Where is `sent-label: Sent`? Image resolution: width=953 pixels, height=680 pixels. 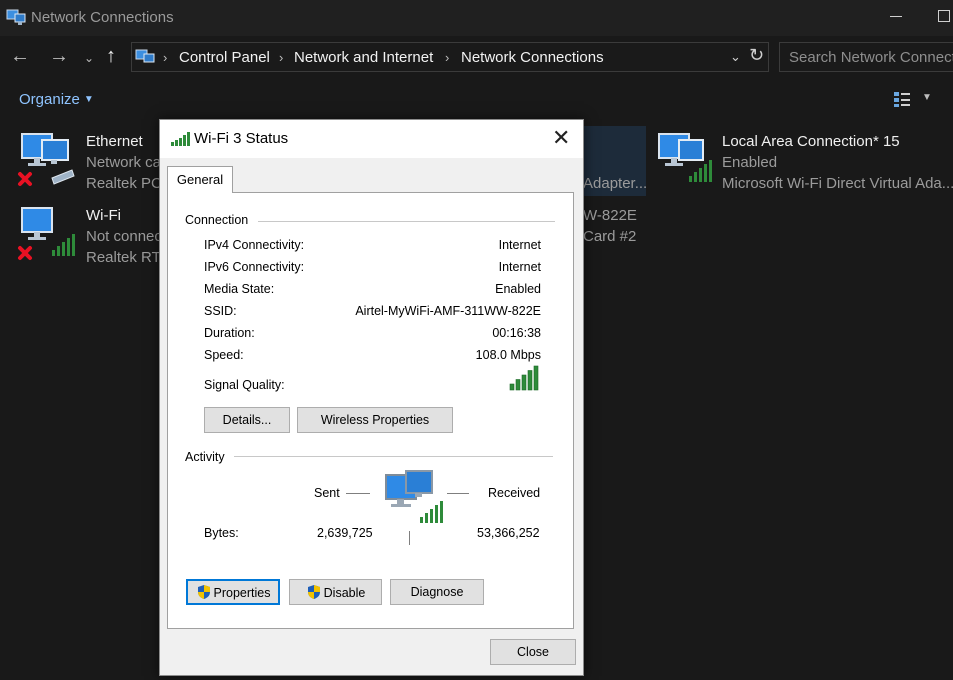
sent-label: Sent is located at coordinates (327, 493).